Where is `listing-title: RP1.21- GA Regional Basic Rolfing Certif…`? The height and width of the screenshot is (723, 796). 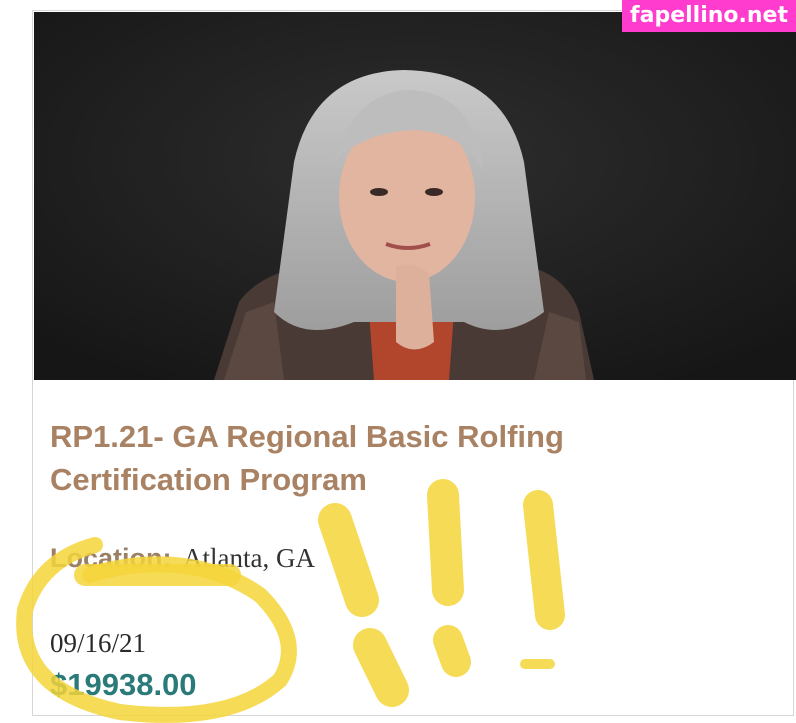
listing-title: RP1.21- GA Regional Basic Rolfing Certif… is located at coordinates (400, 458).